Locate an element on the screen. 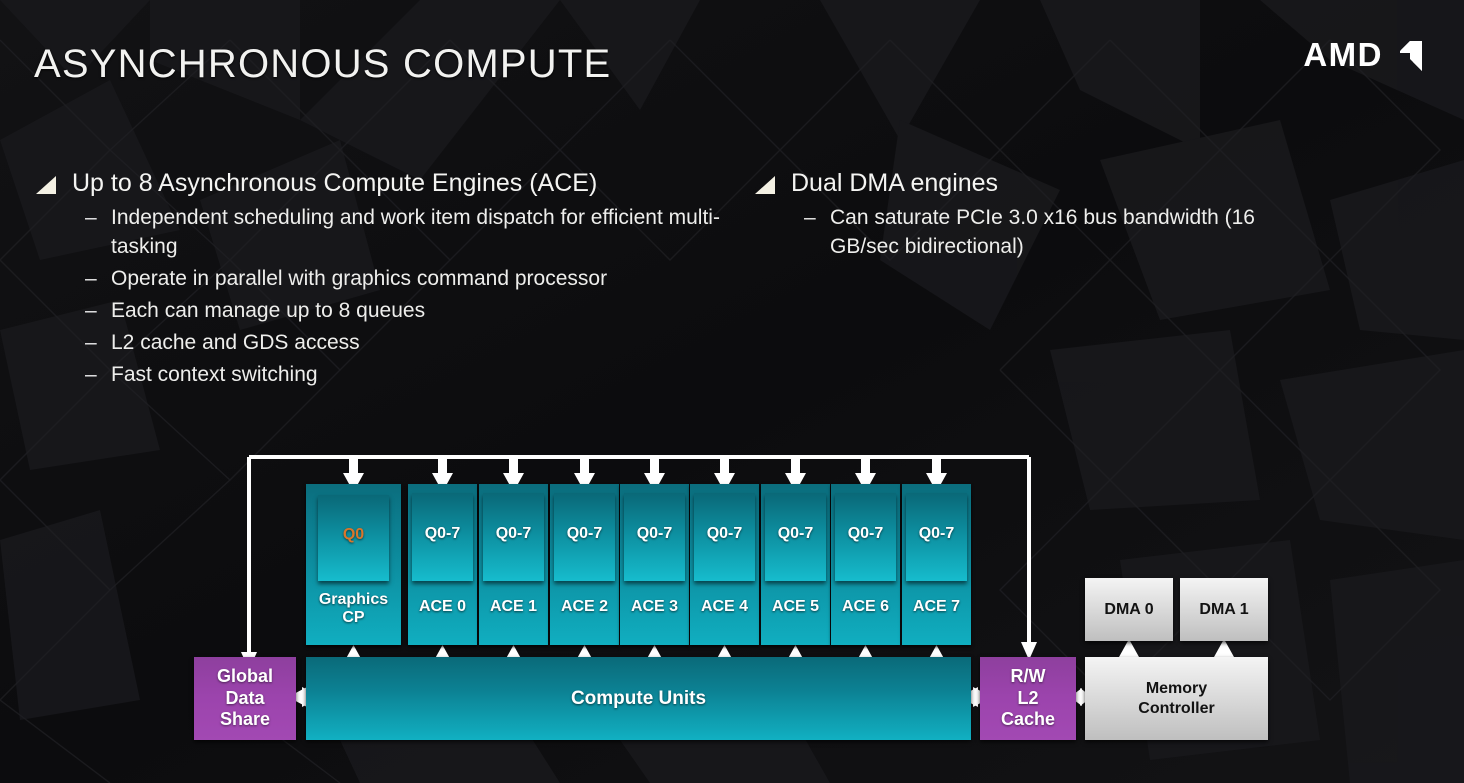  engine-label: ACE 6 is located at coordinates (865, 606).